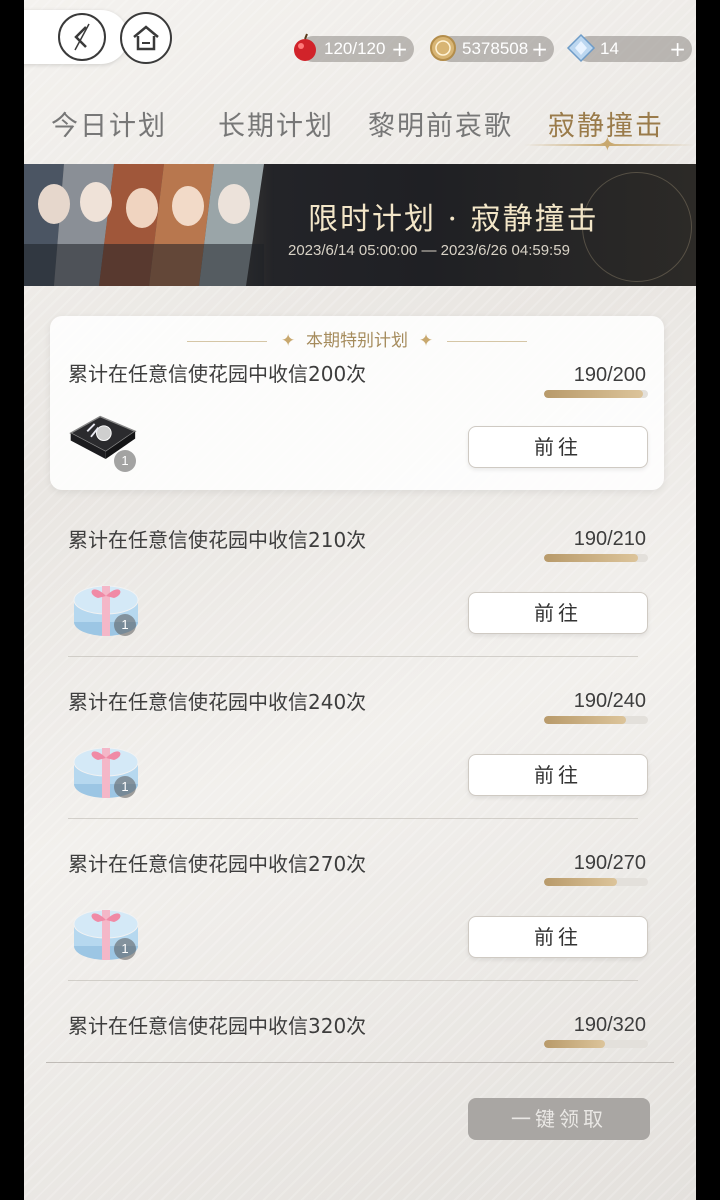 The width and height of the screenshot is (720, 1200). What do you see at coordinates (677, 49) in the screenshot?
I see `add-diamond-button: +` at bounding box center [677, 49].